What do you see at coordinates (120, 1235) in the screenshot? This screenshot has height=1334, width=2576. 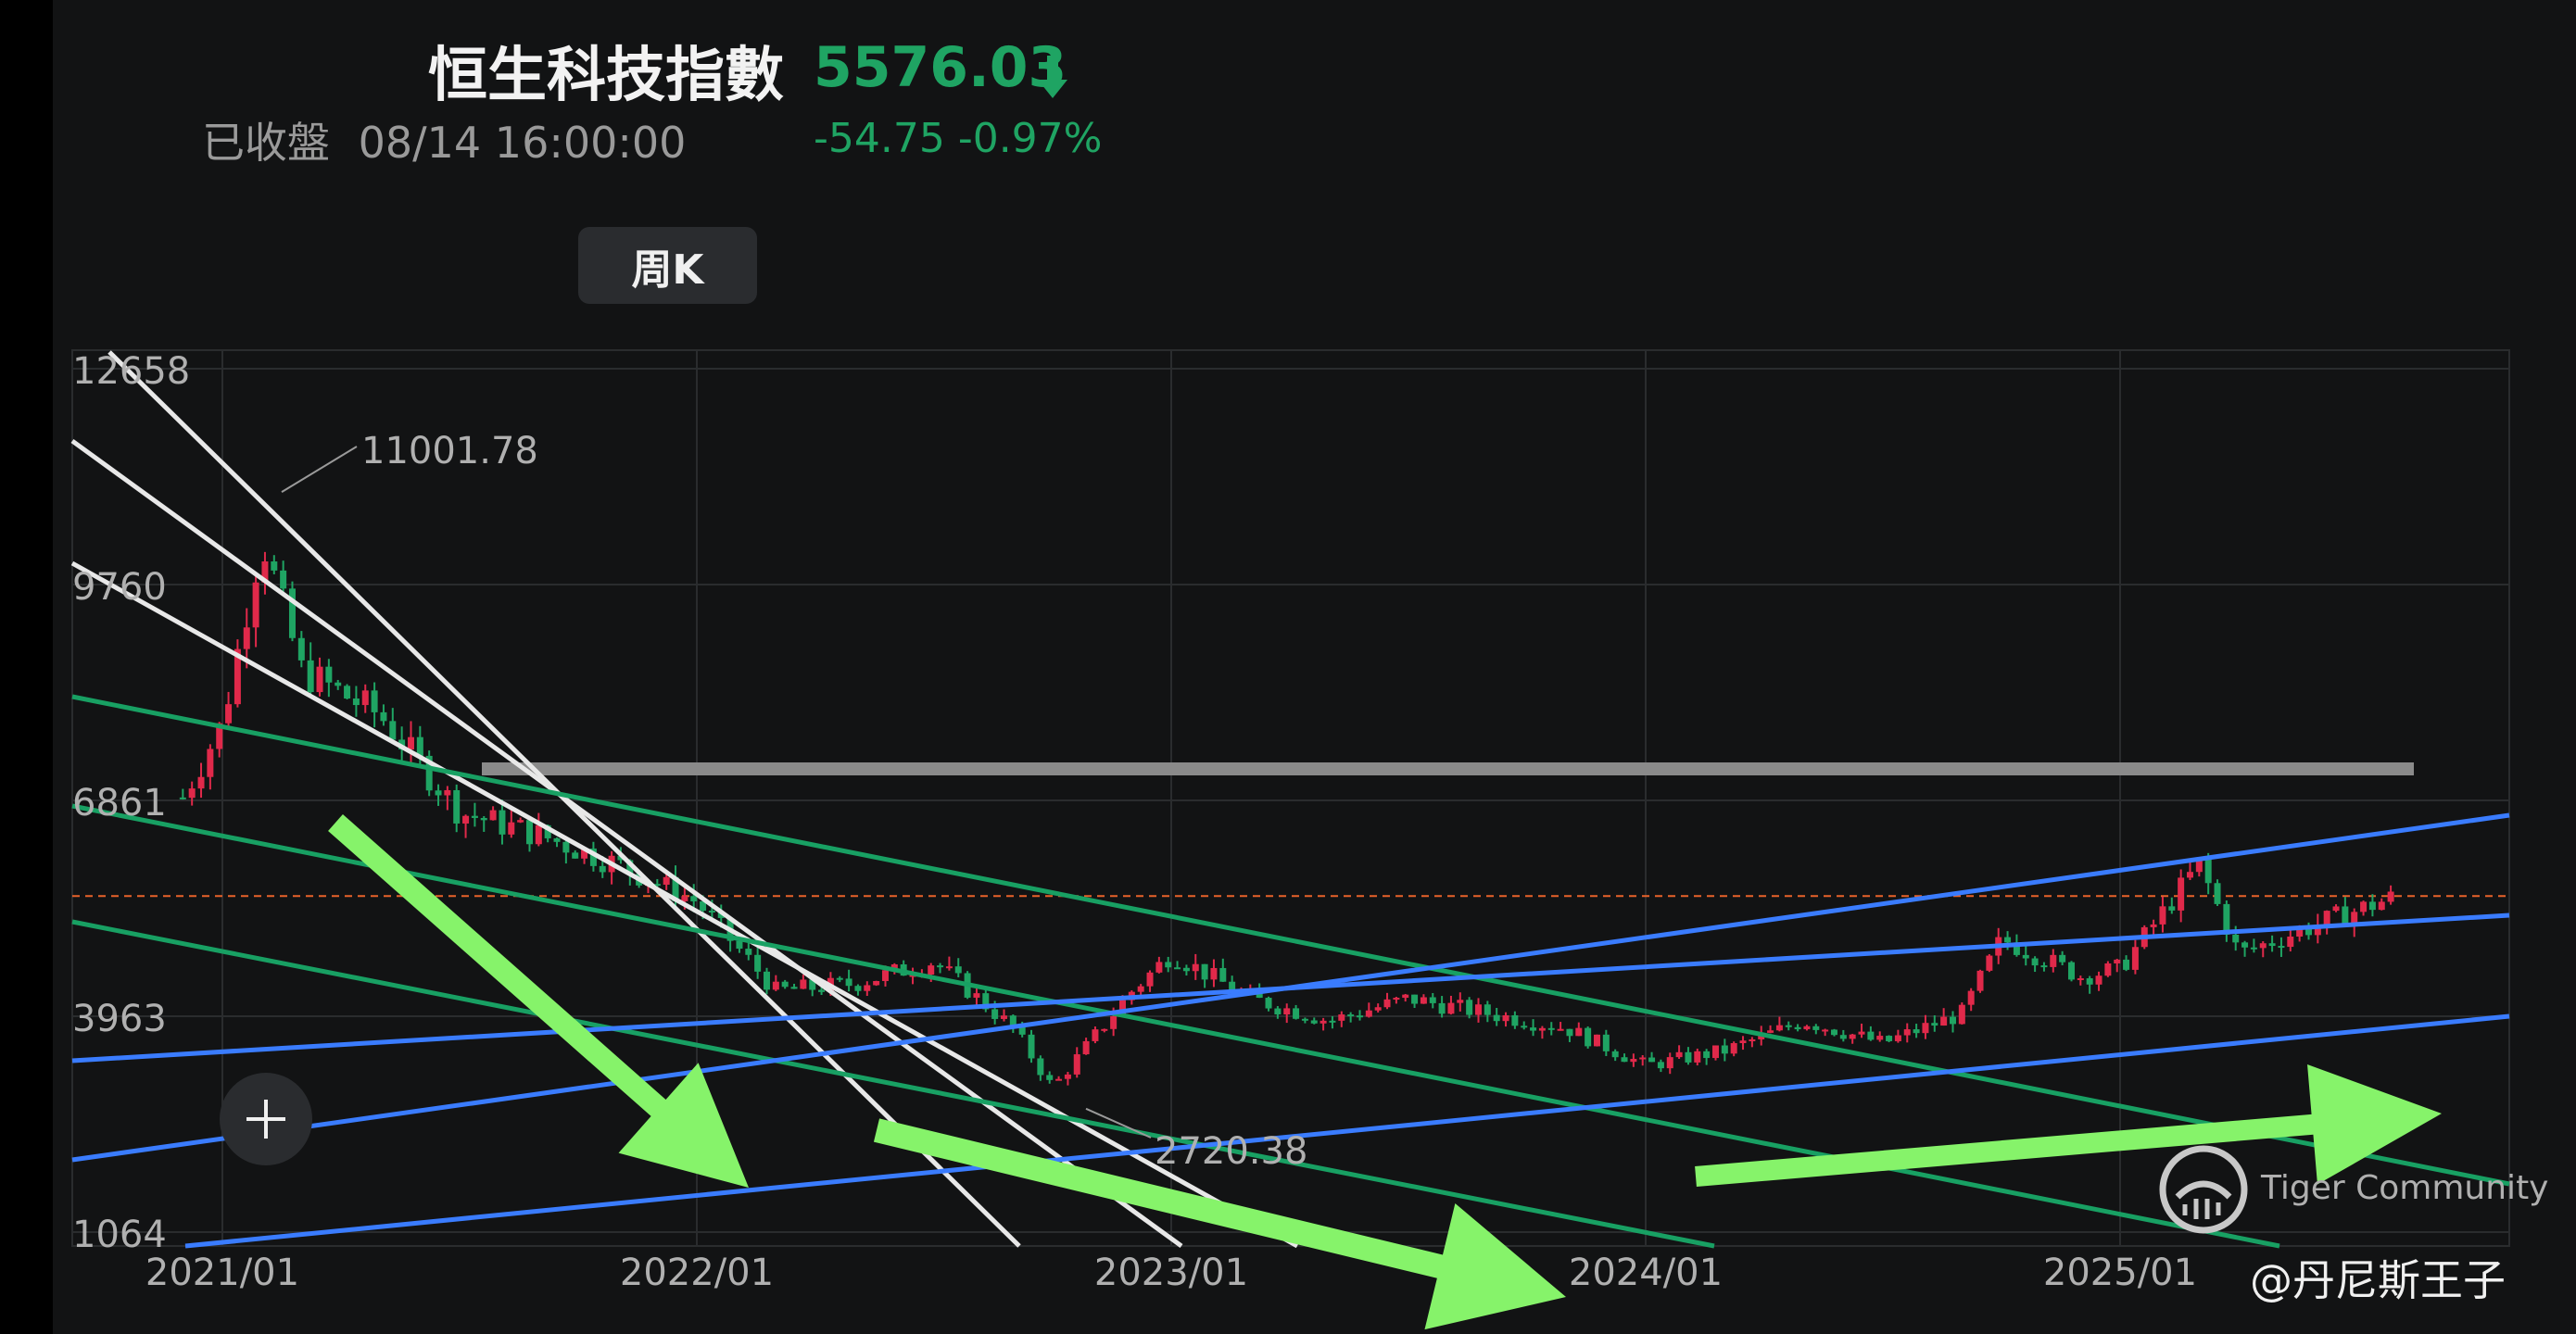 I see `y-tick-label: 1064` at bounding box center [120, 1235].